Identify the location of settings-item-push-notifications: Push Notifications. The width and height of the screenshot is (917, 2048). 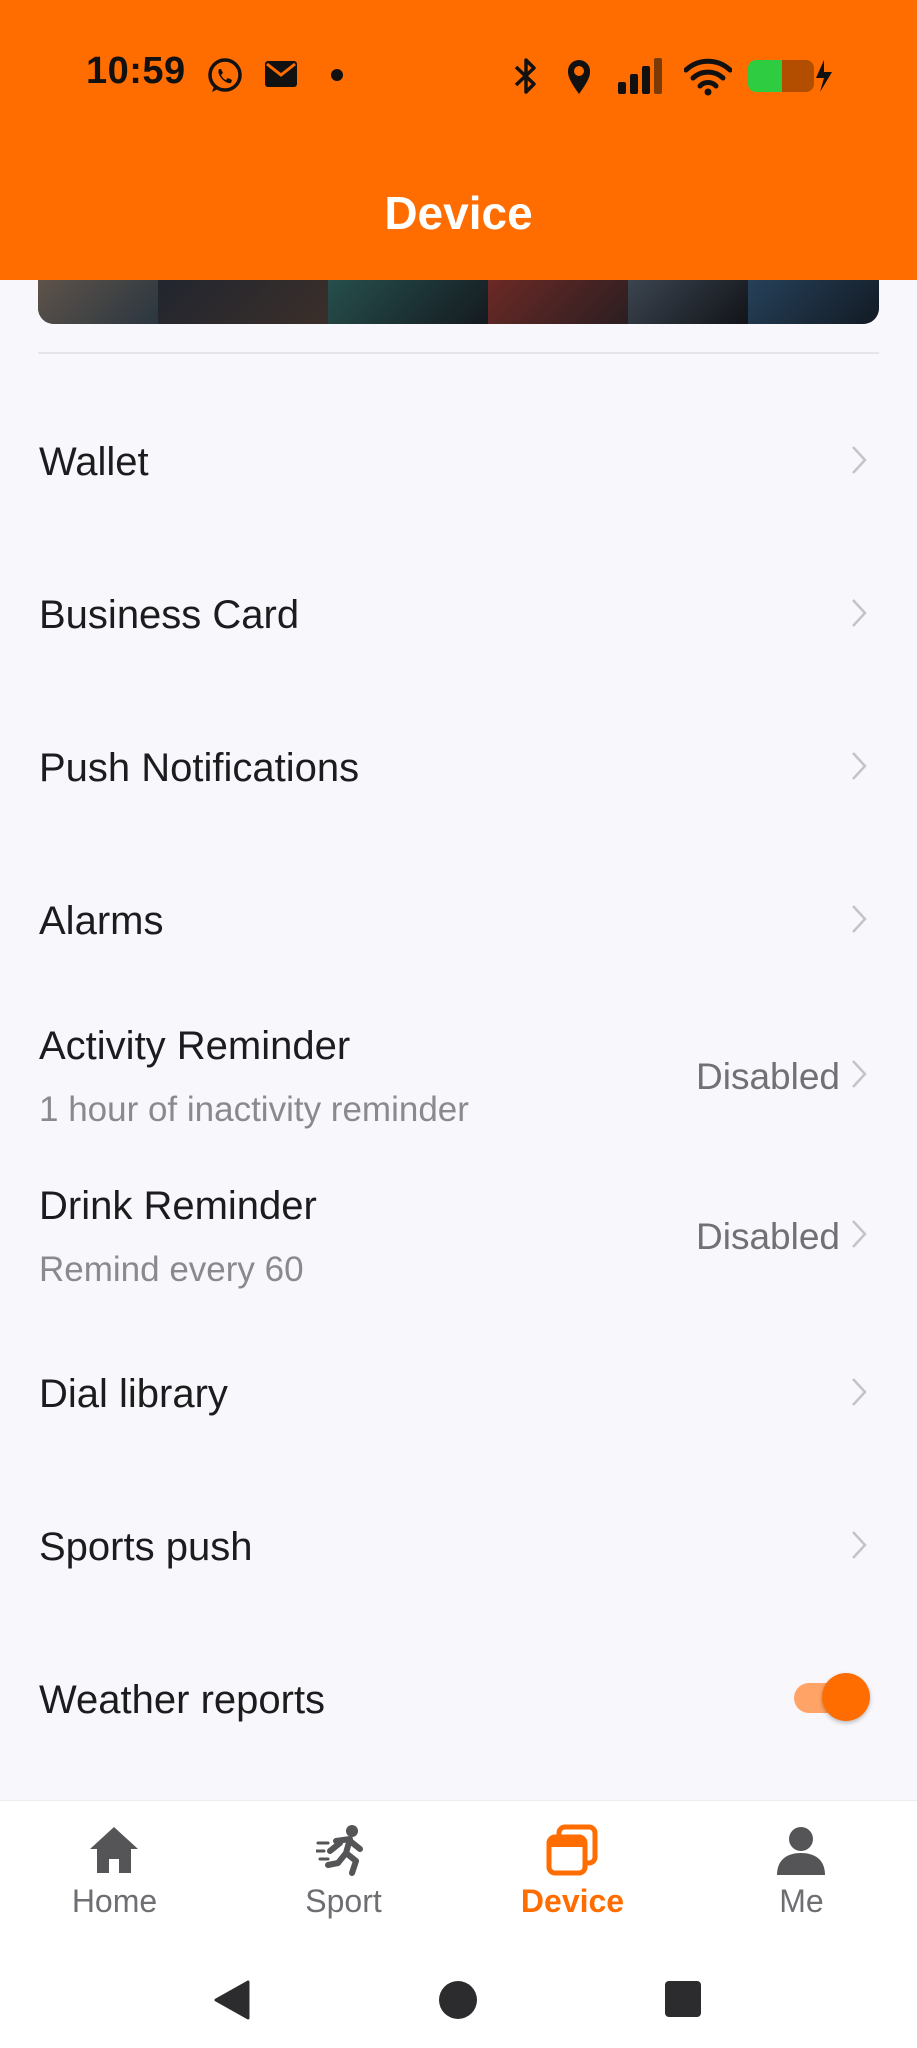
(458, 766).